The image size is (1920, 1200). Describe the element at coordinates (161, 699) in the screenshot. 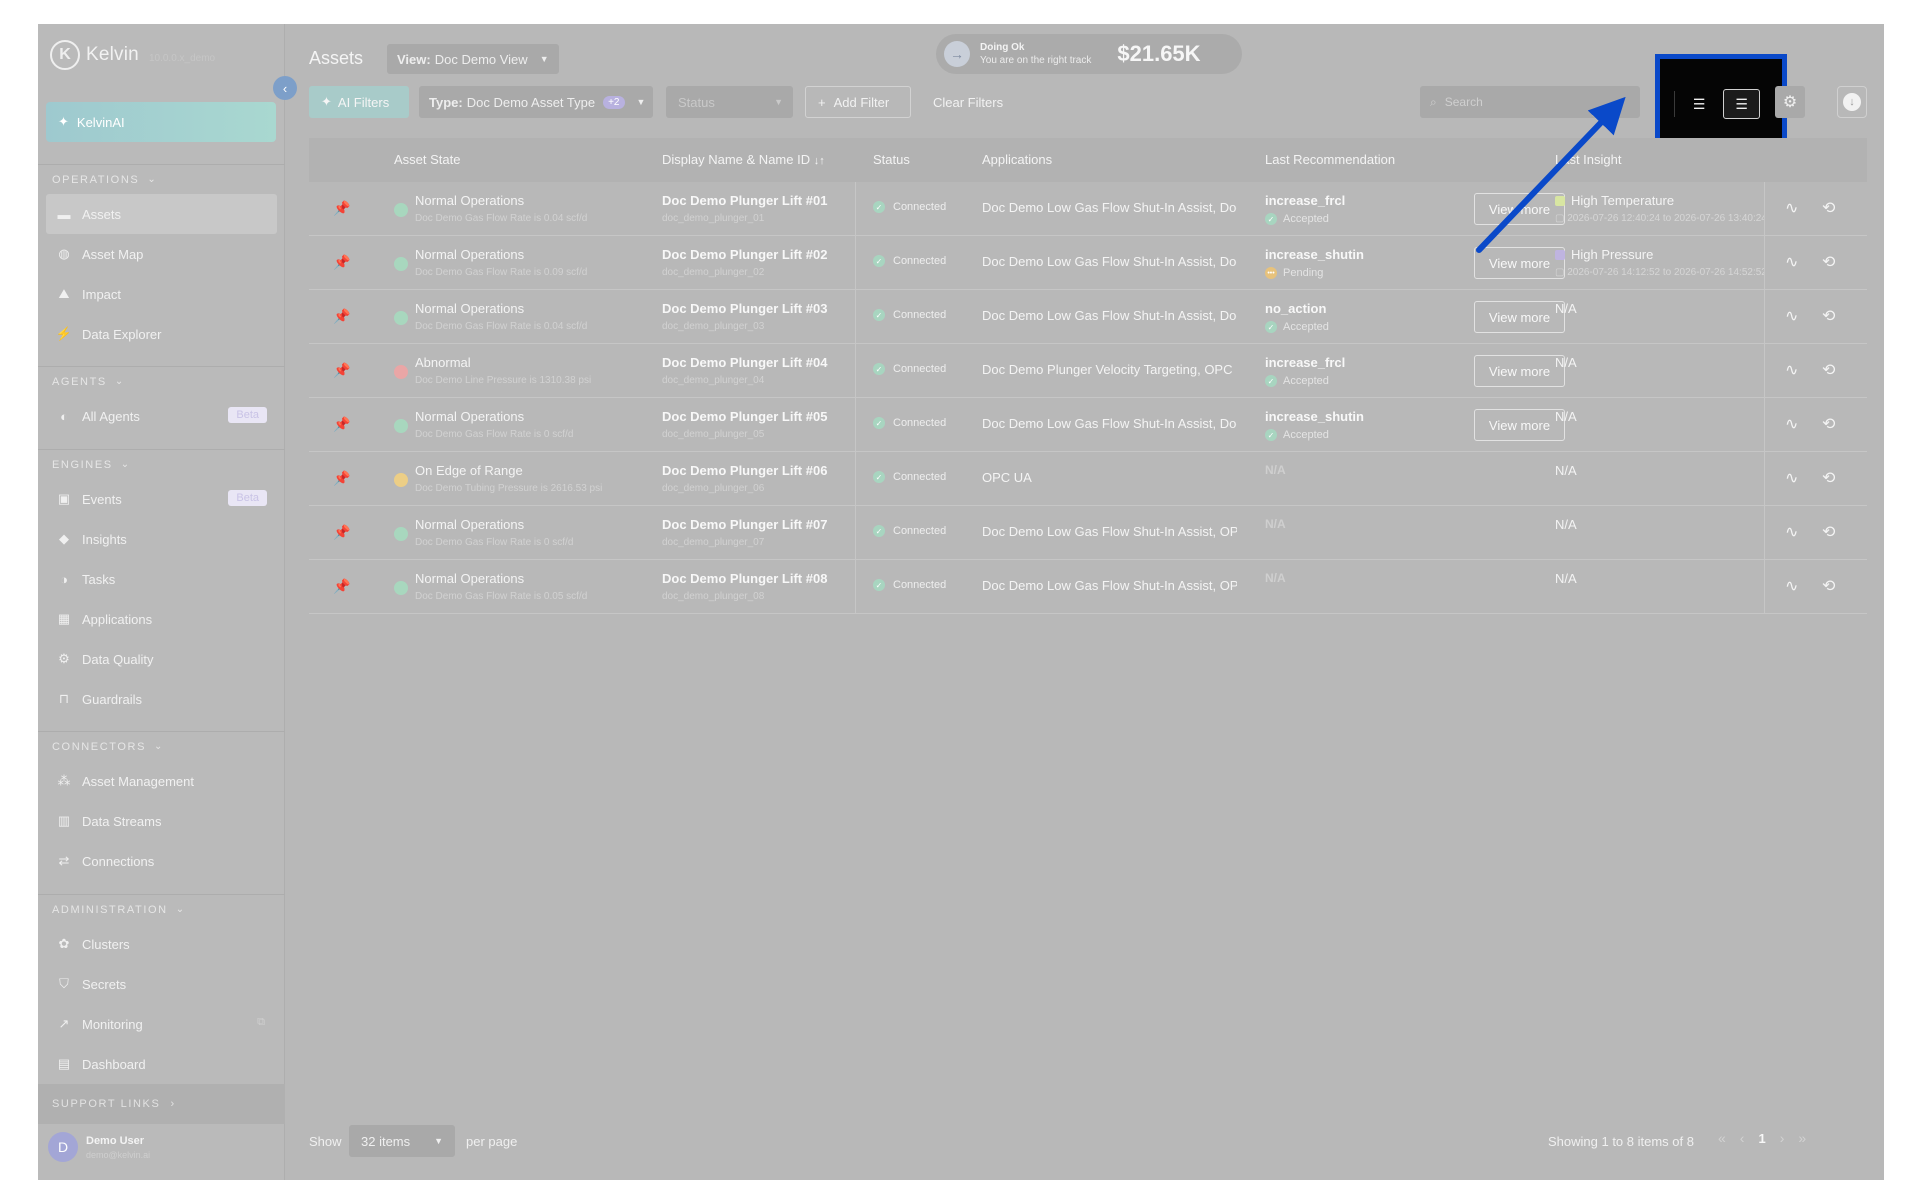

I see `sidebar-item-guardrails: ⊓ Guardrails` at that location.